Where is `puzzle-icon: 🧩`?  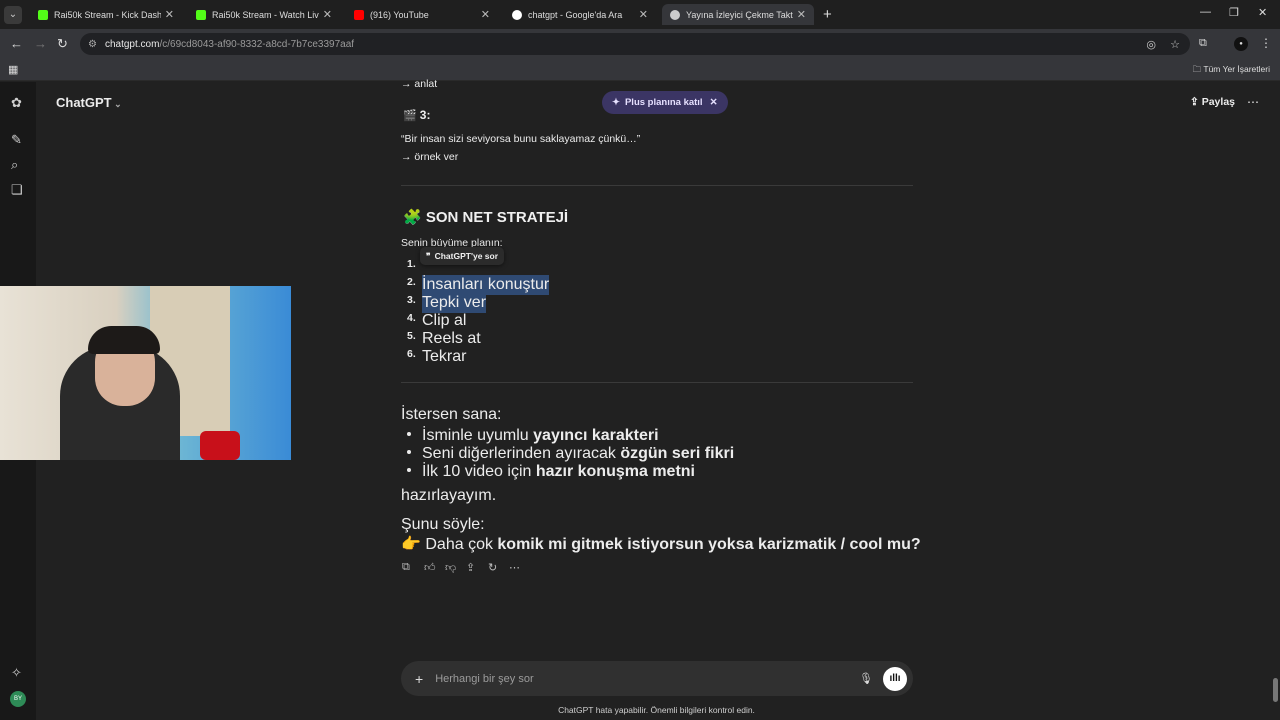 puzzle-icon: 🧩 is located at coordinates (414, 217).